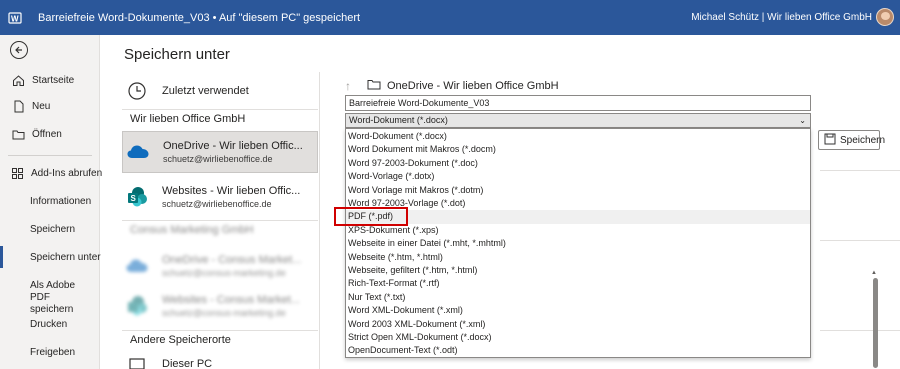 The image size is (900, 369). Describe the element at coordinates (578, 176) in the screenshot. I see `filetype-option: Word-Vorlage (*.dotx)` at that location.